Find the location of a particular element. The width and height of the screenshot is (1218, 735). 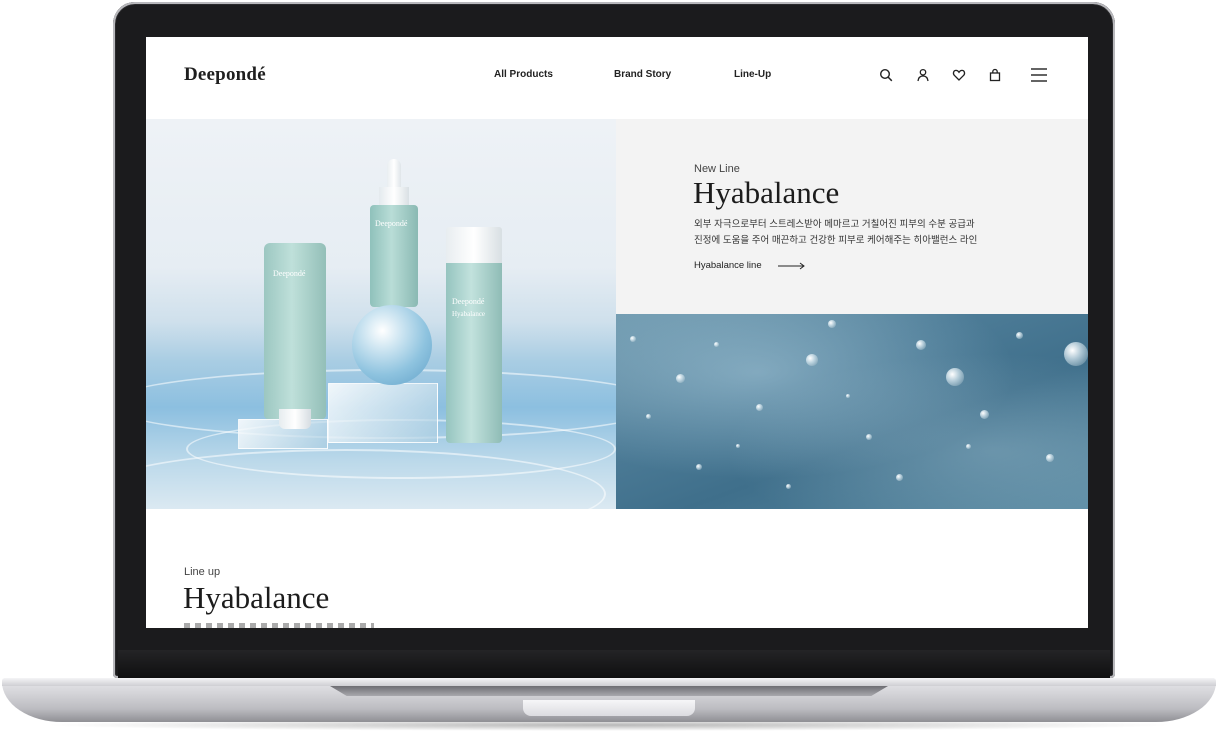

hero-description-line: 외부 자극으로부터 스트레스받아 메마르고 거칠어진 피부의 수분 공급과 is located at coordinates (834, 224).